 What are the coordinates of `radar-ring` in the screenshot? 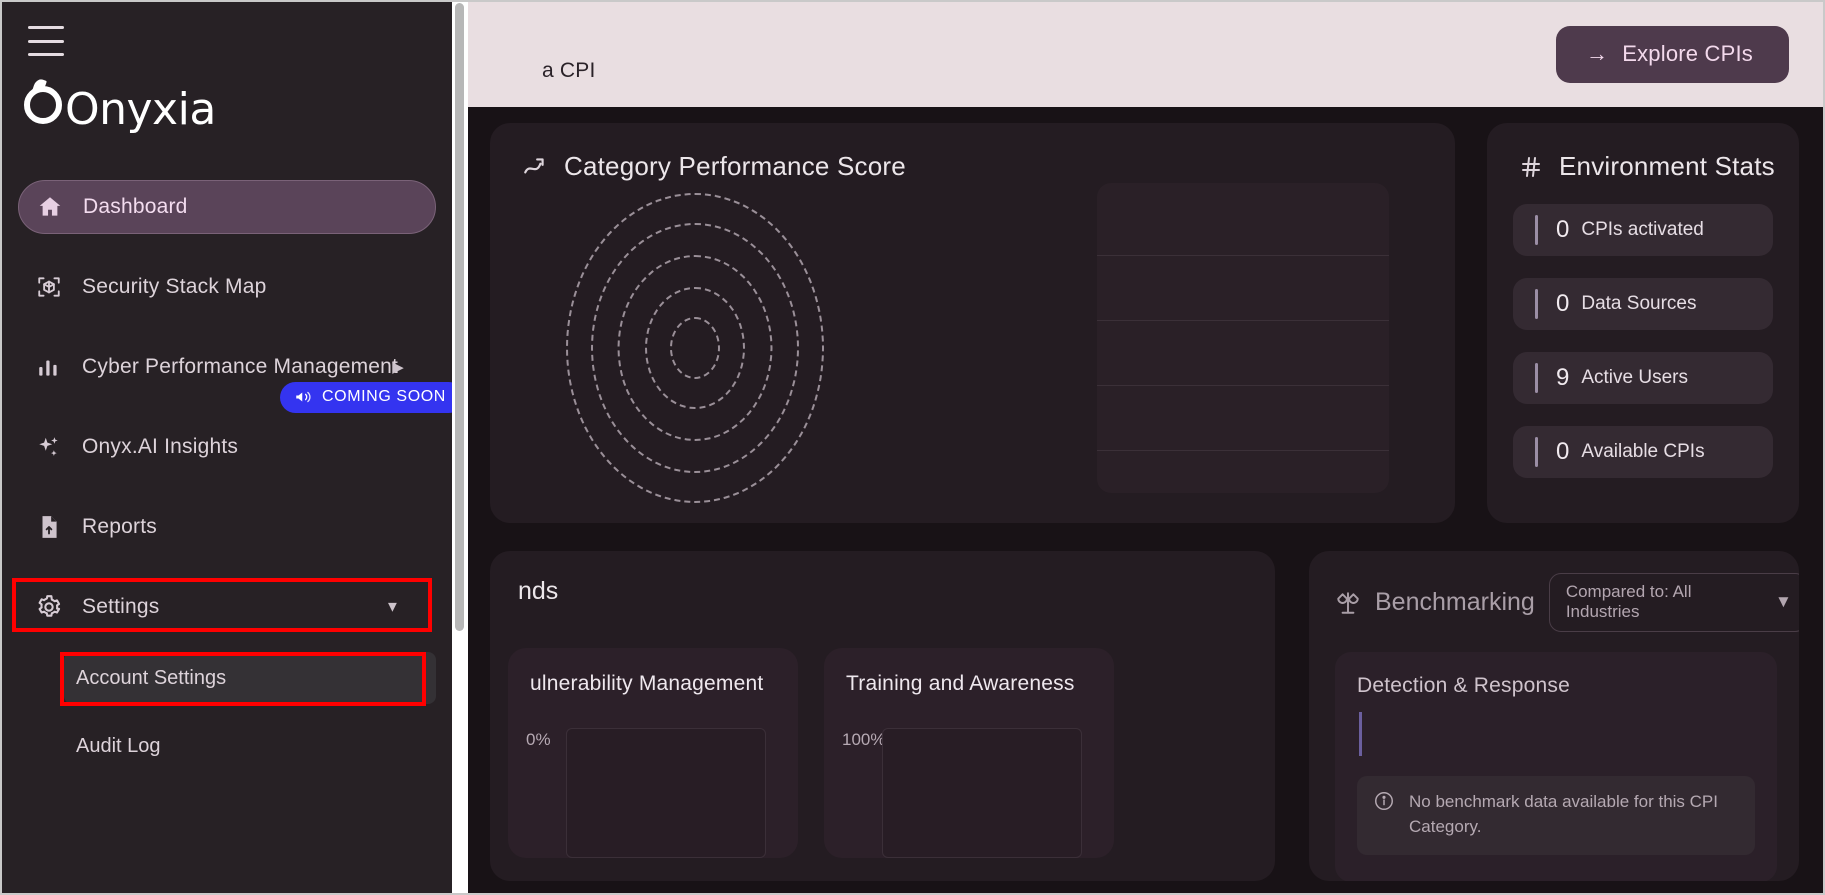 It's located at (695, 348).